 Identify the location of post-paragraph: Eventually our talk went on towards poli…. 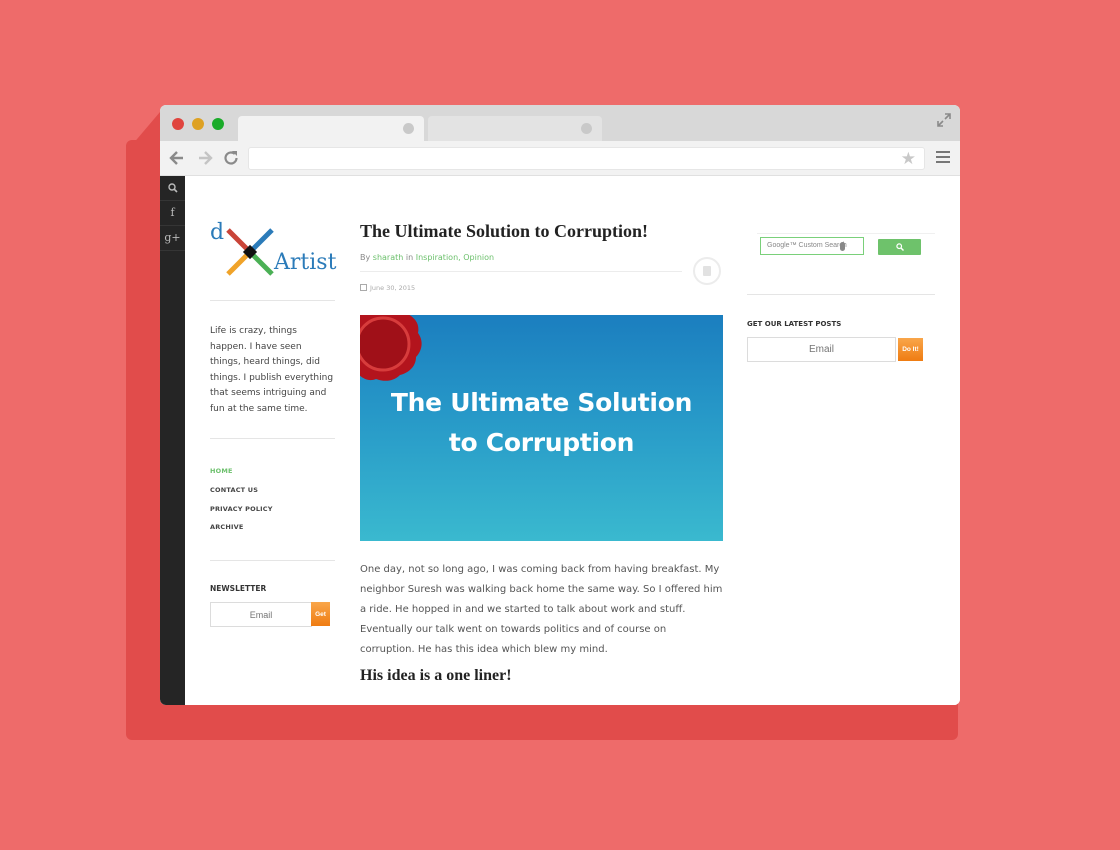
(513, 639).